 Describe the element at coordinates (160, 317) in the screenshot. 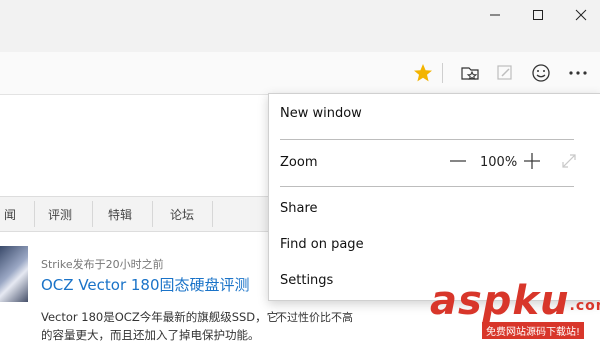

I see `article-excerpt: Vector 180是OCZ今年最新的旗舰级SSD，它` at that location.